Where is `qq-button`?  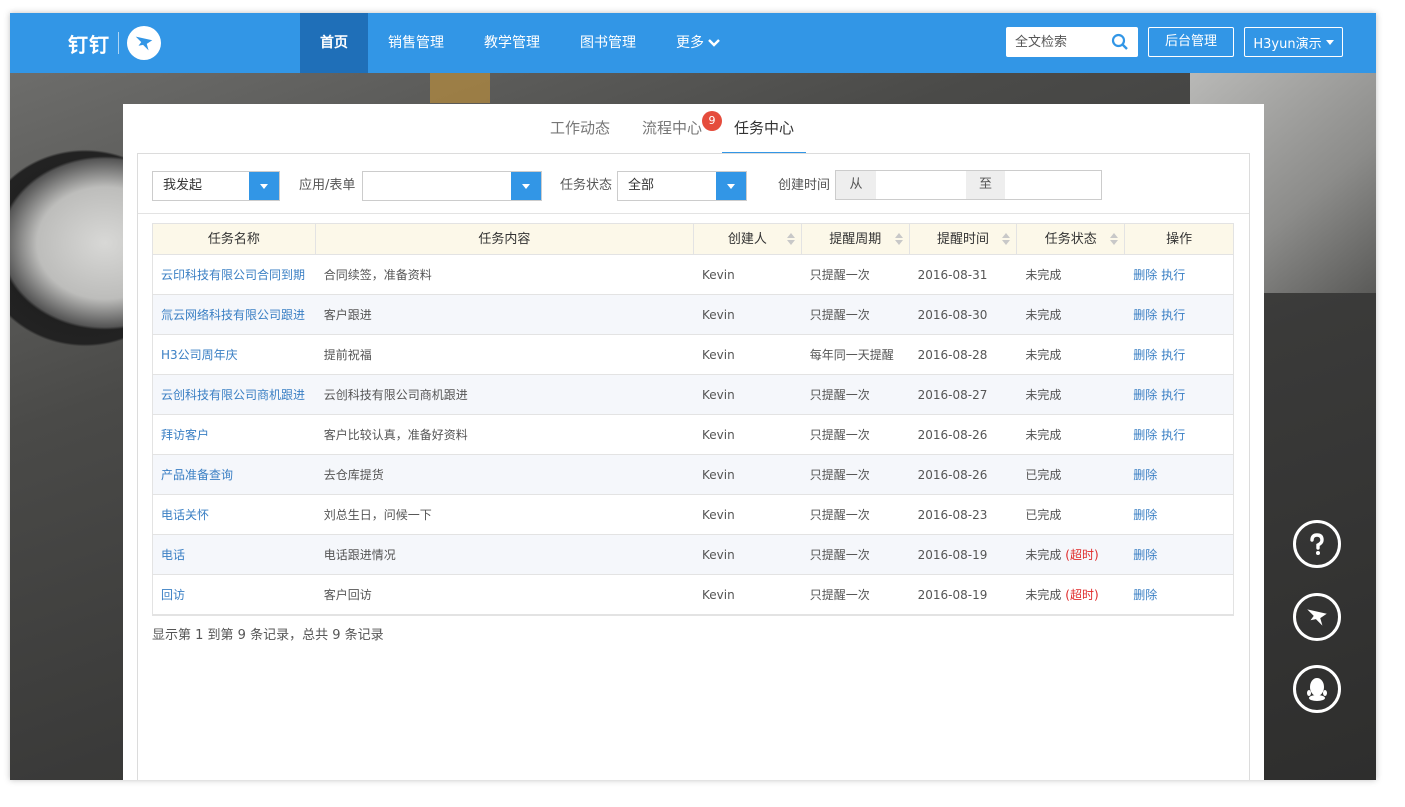 qq-button is located at coordinates (1317, 689).